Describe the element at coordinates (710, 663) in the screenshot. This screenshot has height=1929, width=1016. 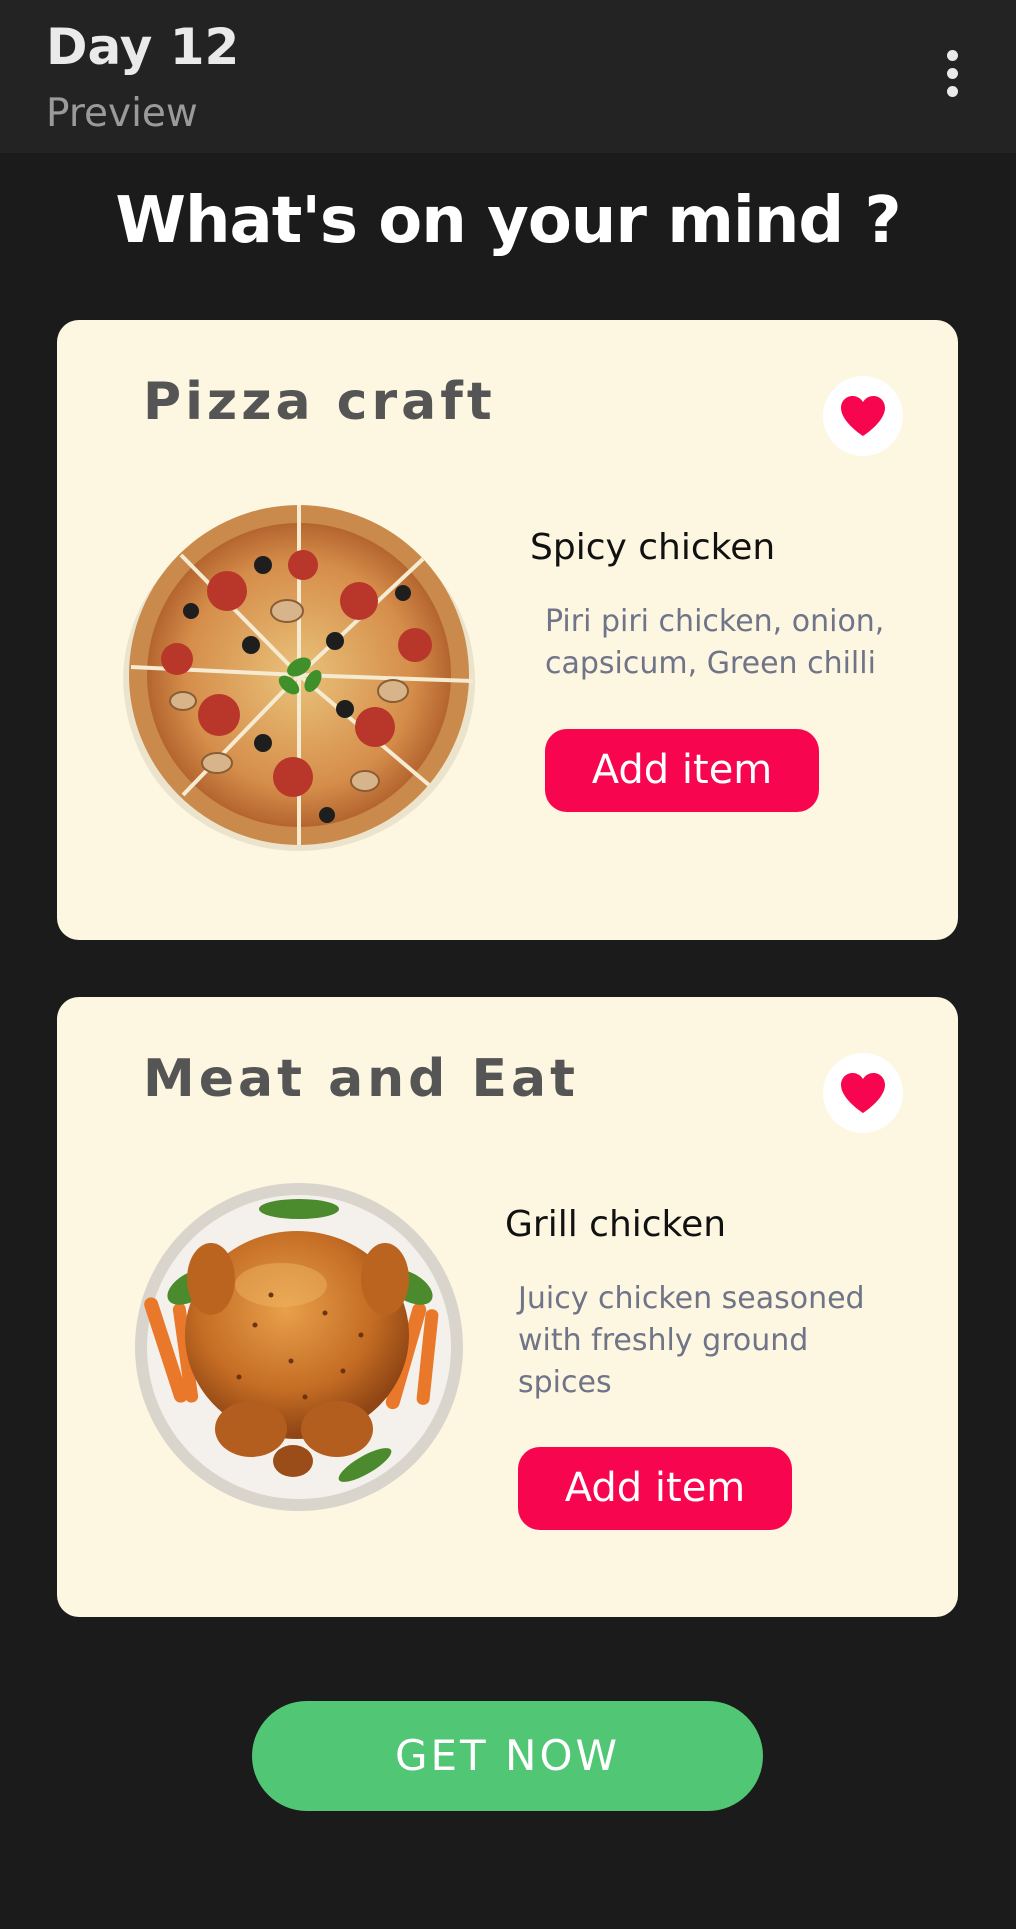
I see `item-description-line: capsicum, Green chilli` at that location.